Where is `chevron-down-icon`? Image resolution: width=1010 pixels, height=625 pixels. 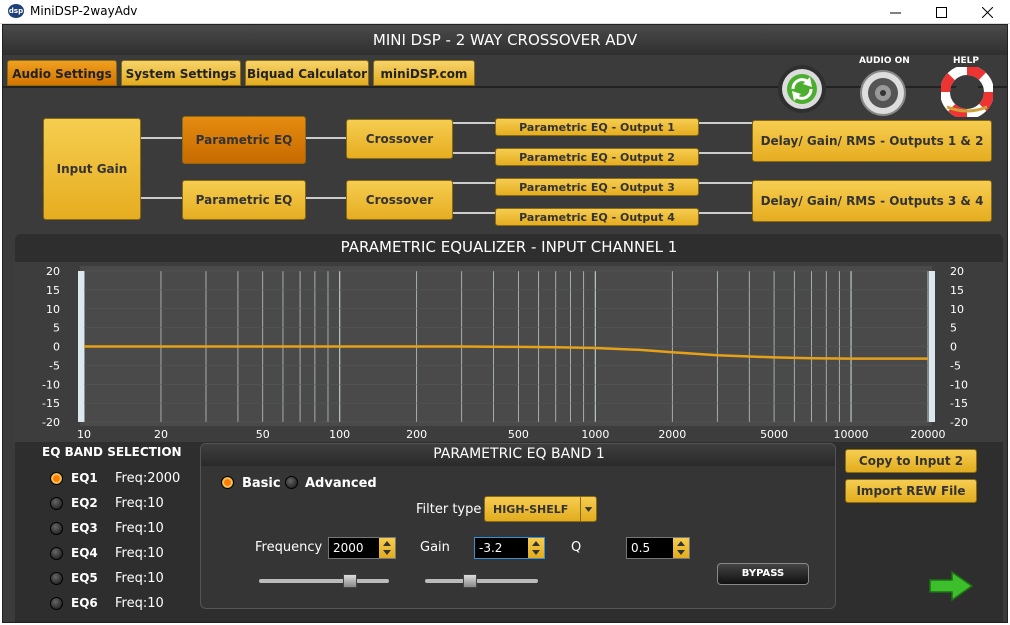
chevron-down-icon is located at coordinates (586, 509).